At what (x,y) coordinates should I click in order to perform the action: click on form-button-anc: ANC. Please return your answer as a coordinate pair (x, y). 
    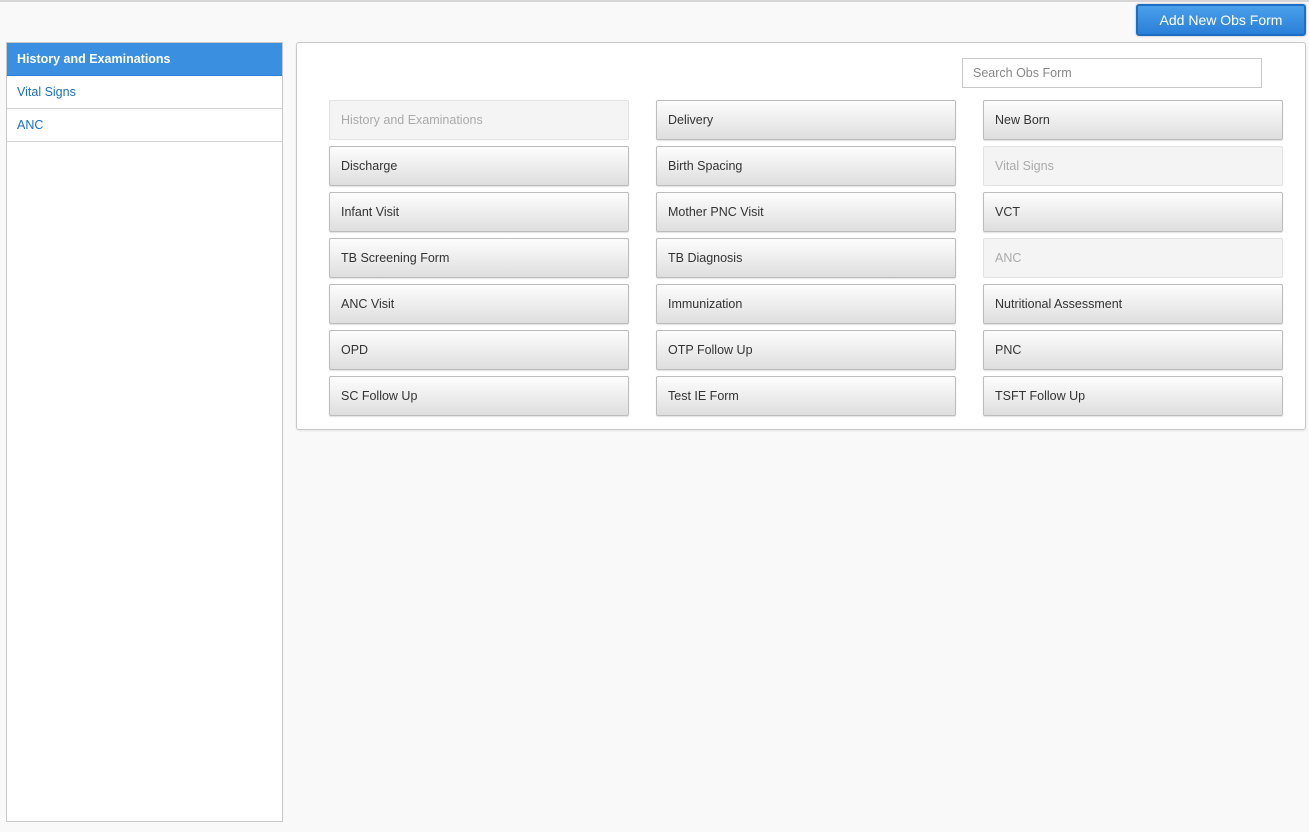
    Looking at the image, I should click on (1133, 258).